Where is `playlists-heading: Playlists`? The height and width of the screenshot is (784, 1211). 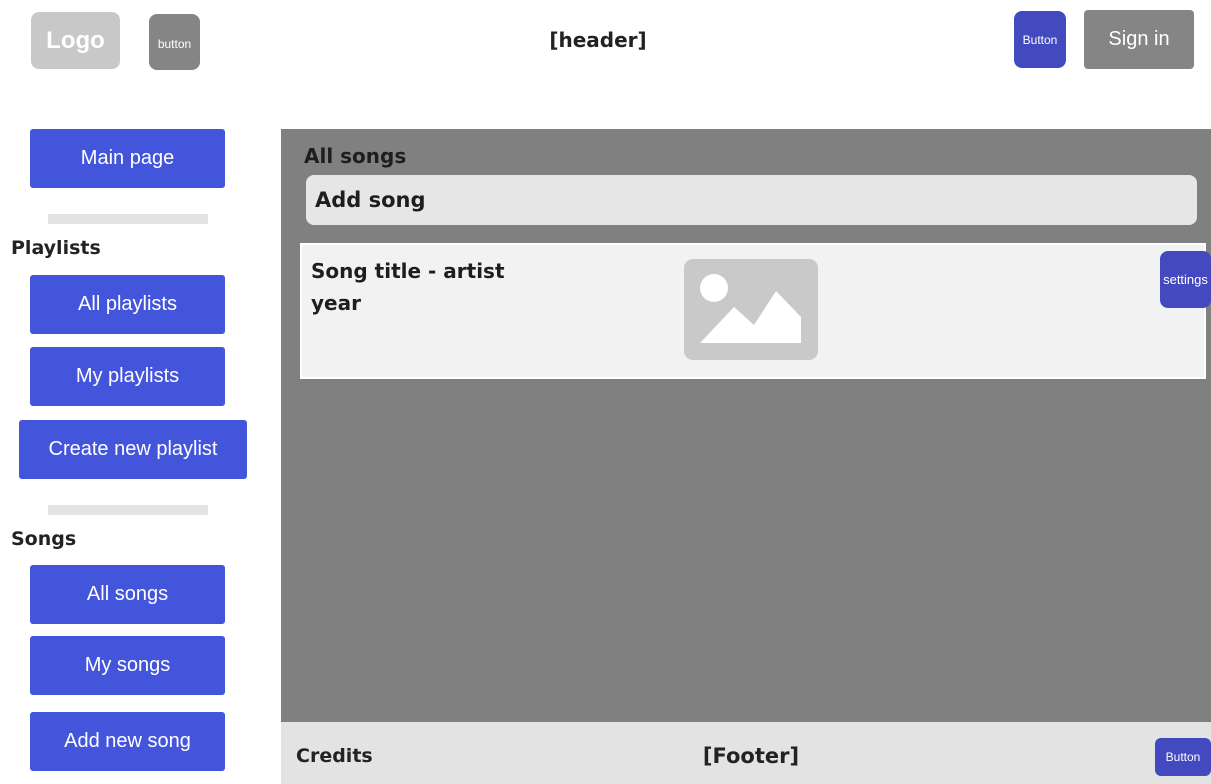
playlists-heading: Playlists is located at coordinates (56, 248).